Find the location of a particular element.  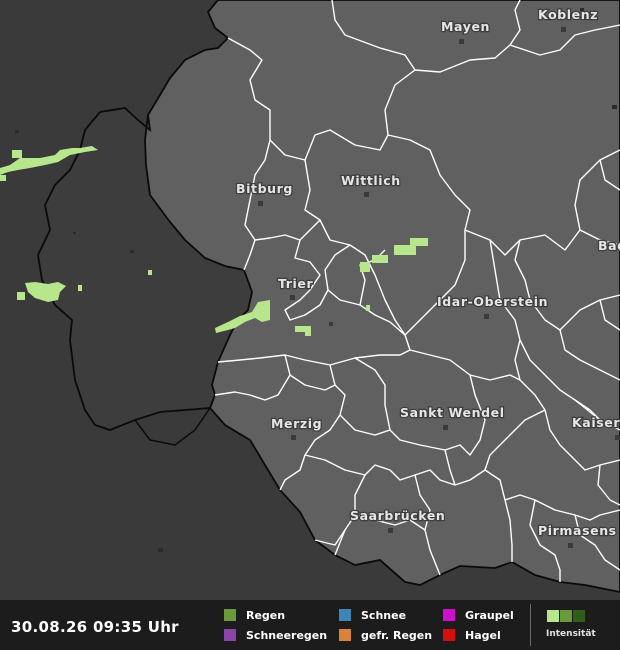

city-label-kaisers: Kaisers is located at coordinates (596, 422).